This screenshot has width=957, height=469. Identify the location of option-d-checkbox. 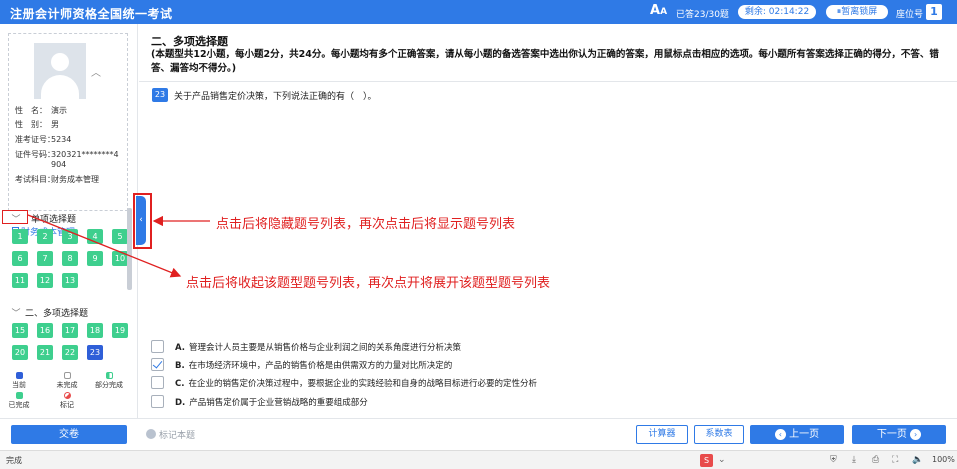
(157, 401).